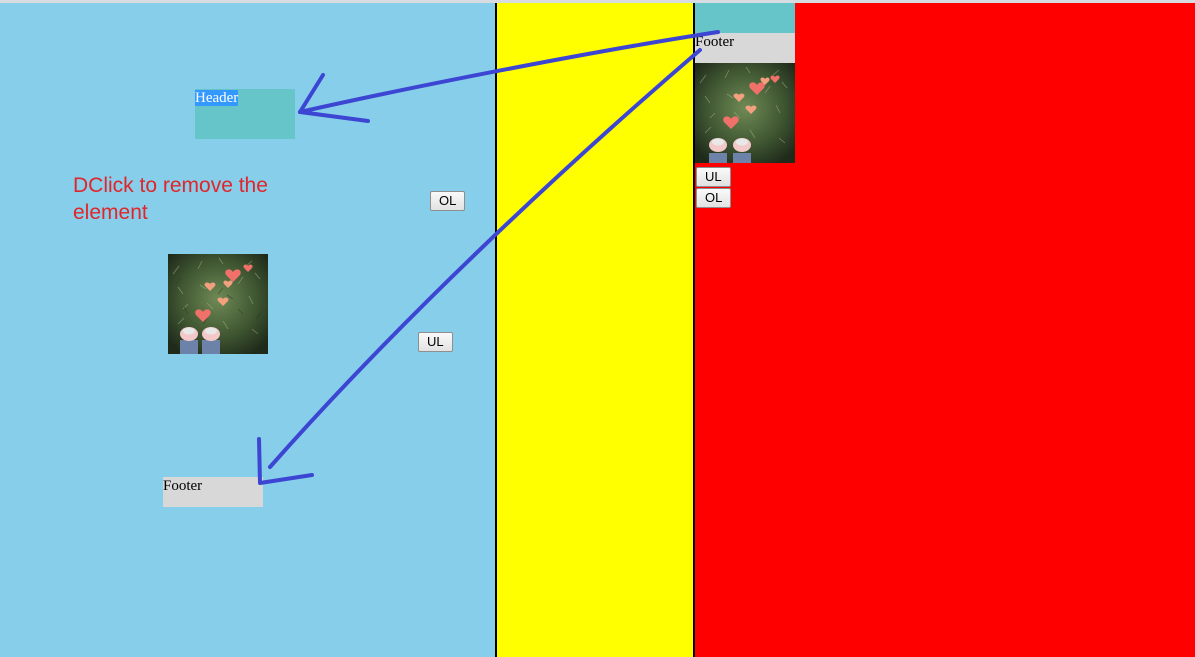 The width and height of the screenshot is (1195, 657). What do you see at coordinates (745, 48) in the screenshot?
I see `source-footer-element: Footer` at bounding box center [745, 48].